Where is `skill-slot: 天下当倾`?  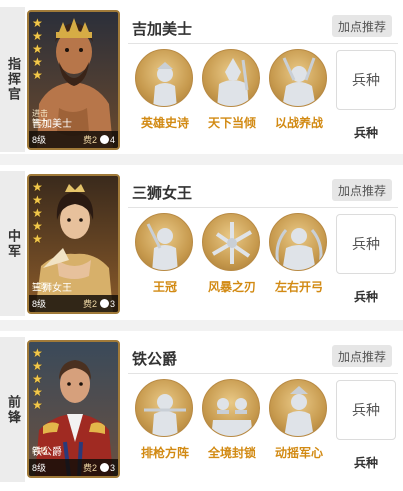 skill-slot: 天下当倾 is located at coordinates (233, 94).